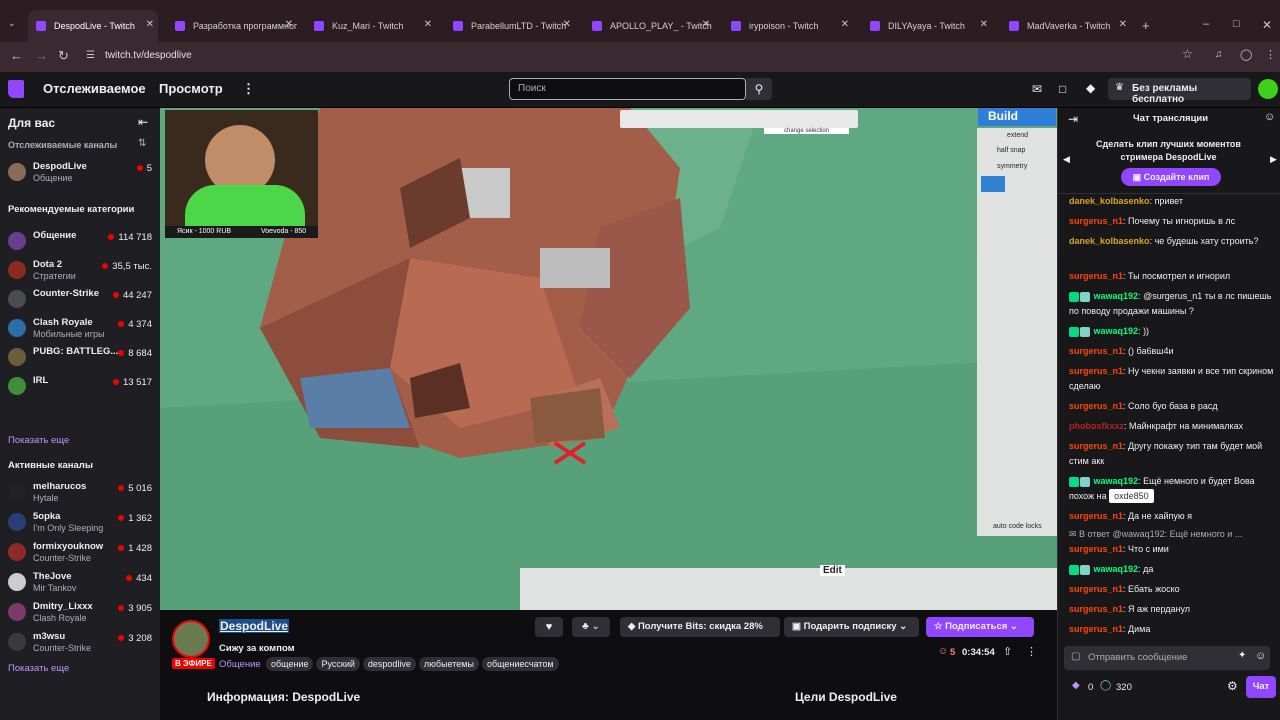 Image resolution: width=1280 pixels, height=720 pixels. I want to click on sidebar-channel: m3wsu Counter-Strike 3 208, so click(80, 645).